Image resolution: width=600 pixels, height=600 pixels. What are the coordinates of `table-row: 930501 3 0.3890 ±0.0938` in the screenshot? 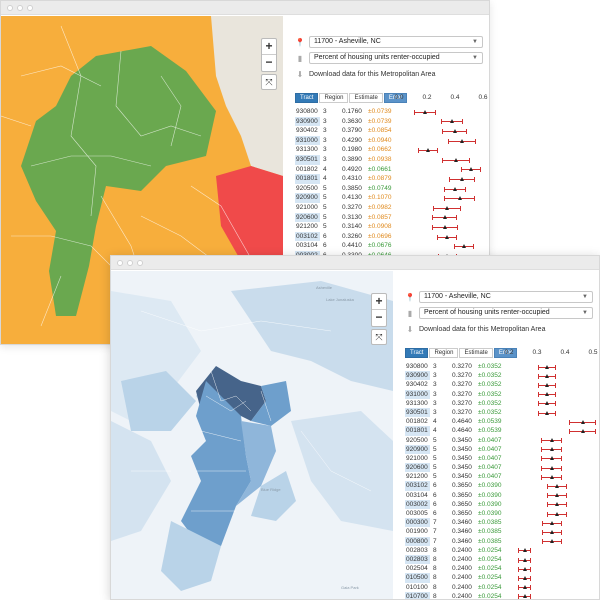 It's located at (392, 159).